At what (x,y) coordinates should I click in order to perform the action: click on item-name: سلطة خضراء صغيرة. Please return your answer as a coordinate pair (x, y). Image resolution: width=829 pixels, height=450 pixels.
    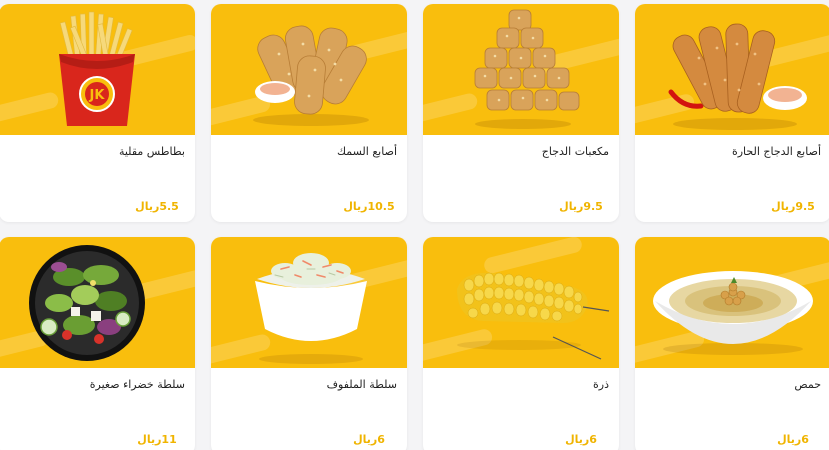
    Looking at the image, I should click on (137, 384).